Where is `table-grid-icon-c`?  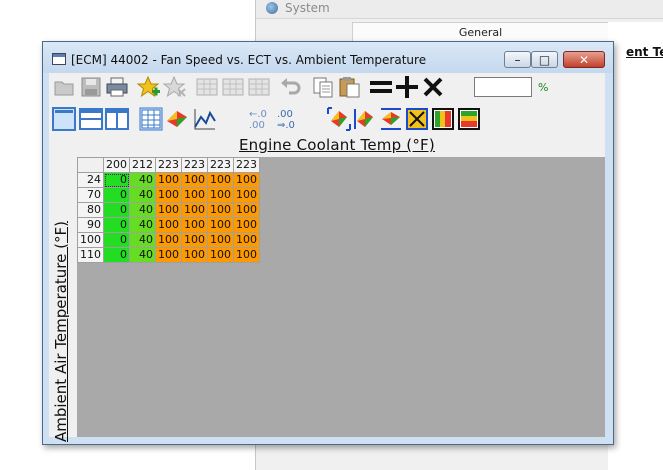
table-grid-icon-c is located at coordinates (259, 87).